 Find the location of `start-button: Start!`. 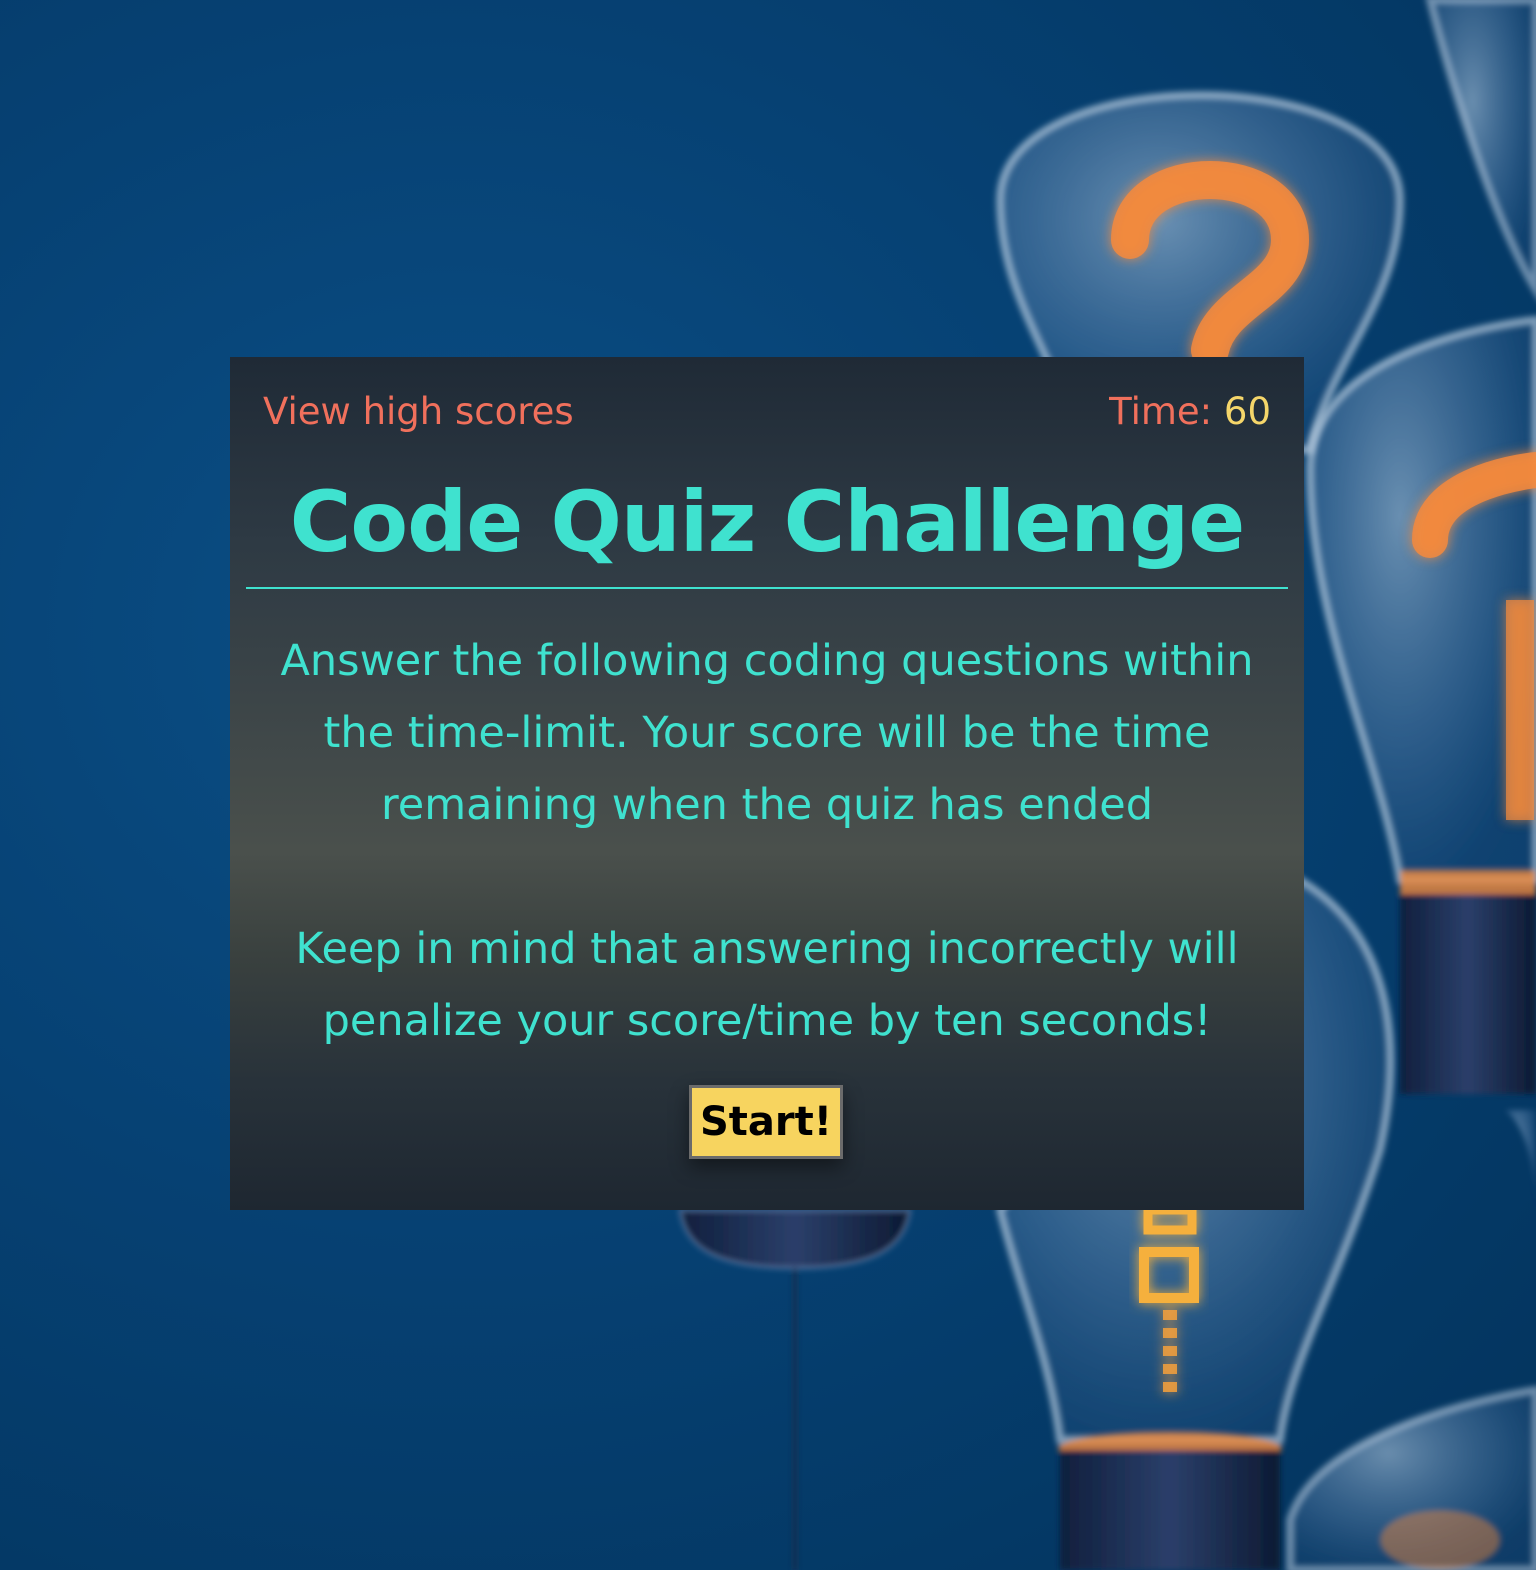

start-button: Start! is located at coordinates (766, 1122).